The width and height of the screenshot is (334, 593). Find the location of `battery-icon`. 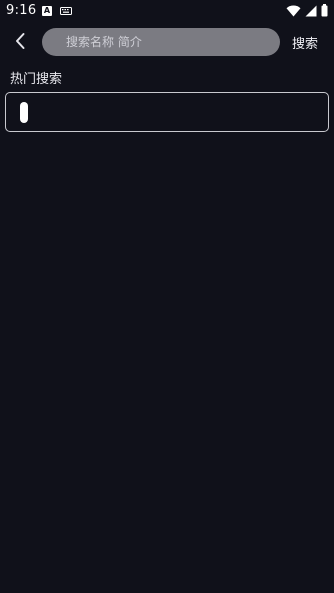

battery-icon is located at coordinates (324, 10).